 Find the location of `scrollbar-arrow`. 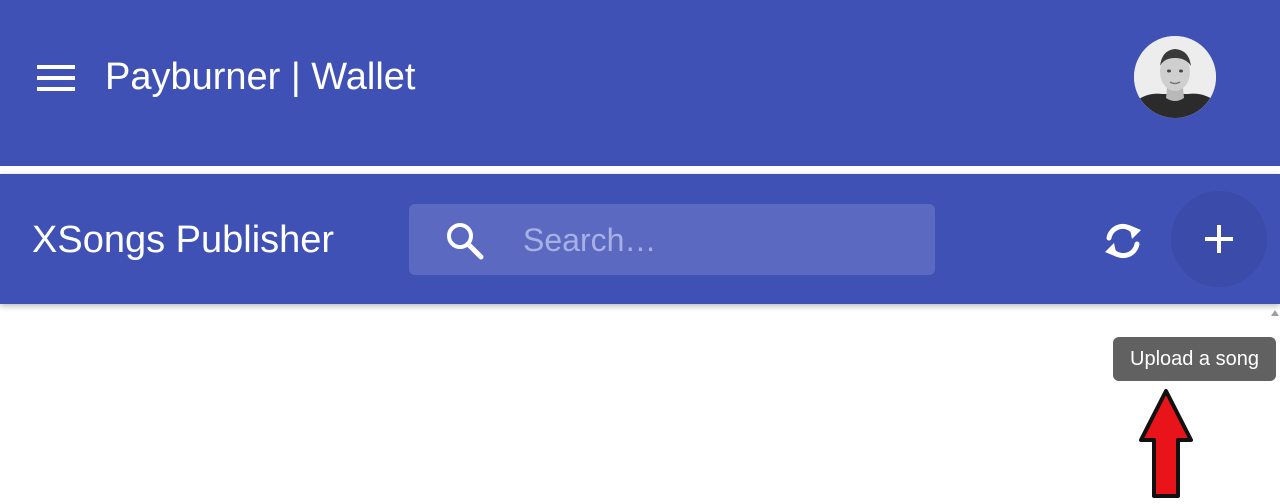

scrollbar-arrow is located at coordinates (1275, 313).